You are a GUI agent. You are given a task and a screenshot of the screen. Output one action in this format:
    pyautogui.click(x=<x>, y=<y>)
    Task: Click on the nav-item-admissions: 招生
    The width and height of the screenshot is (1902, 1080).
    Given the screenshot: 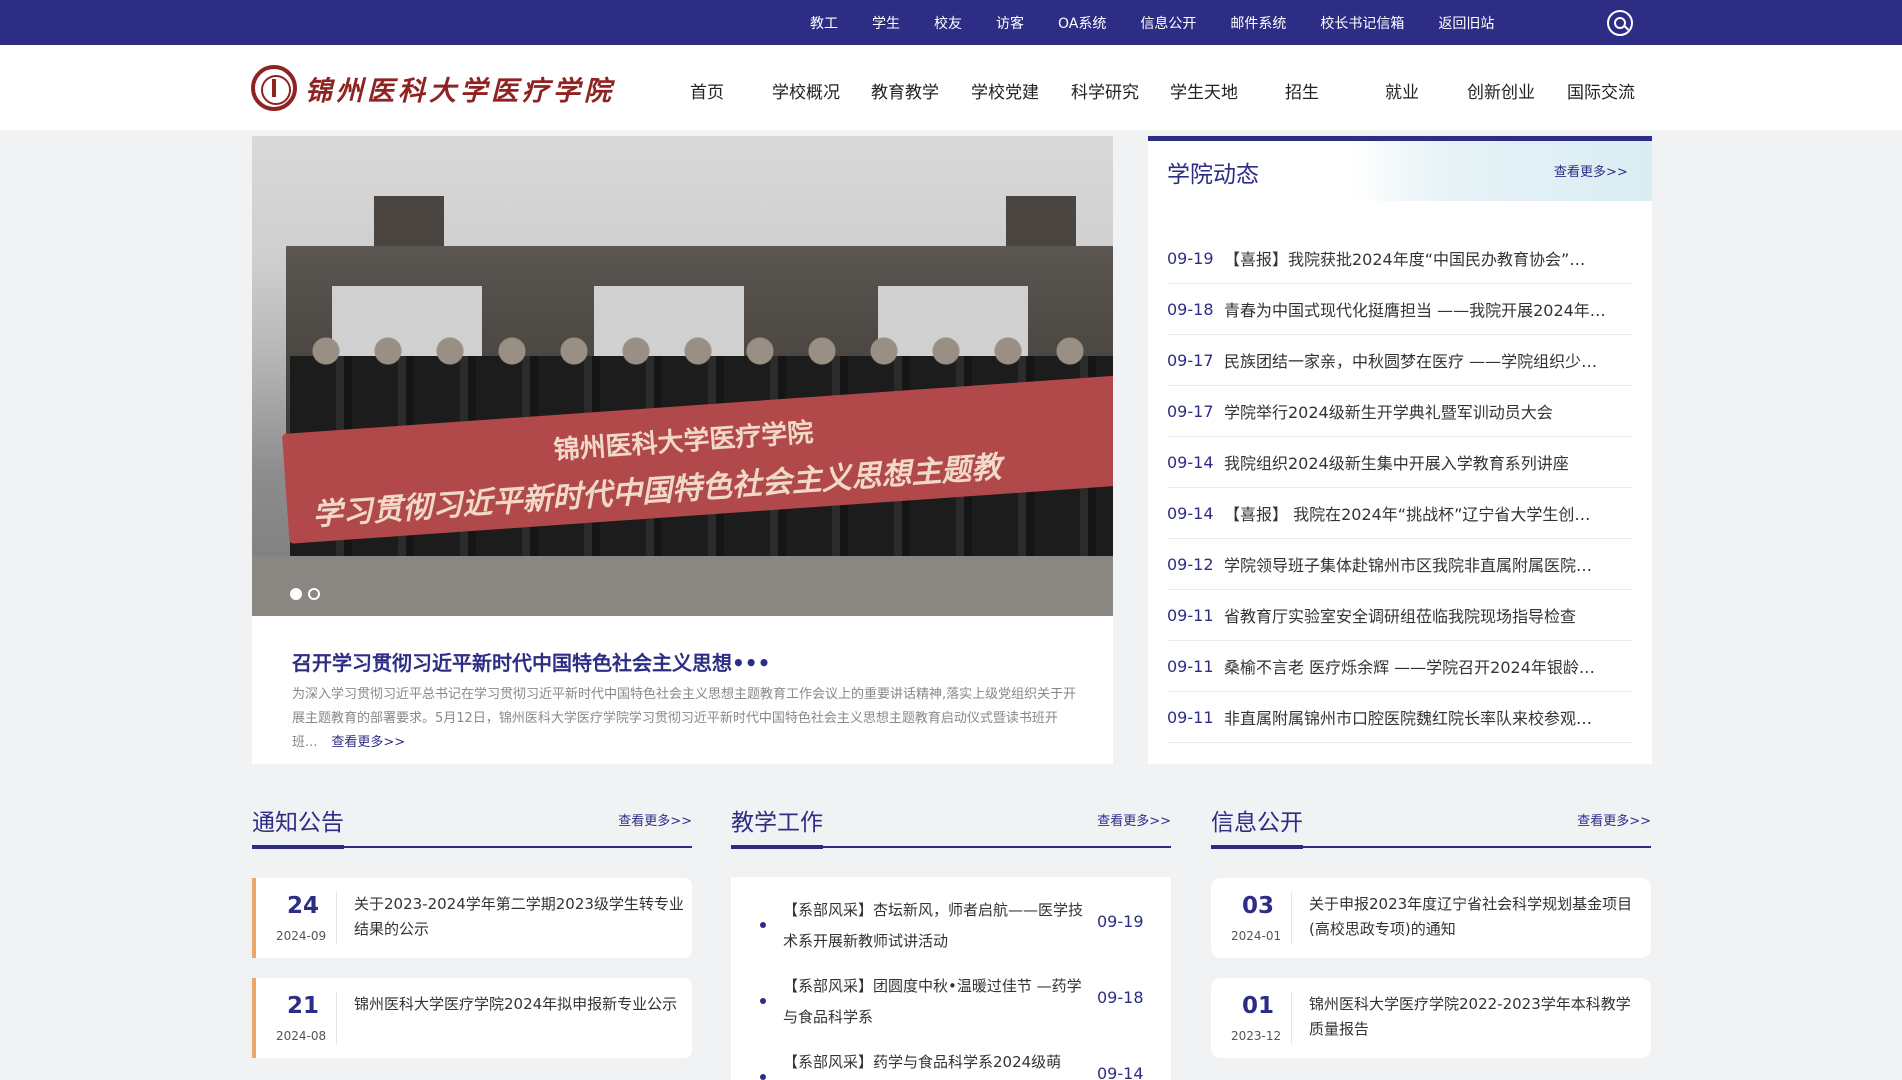 What is the action you would take?
    pyautogui.click(x=1302, y=90)
    